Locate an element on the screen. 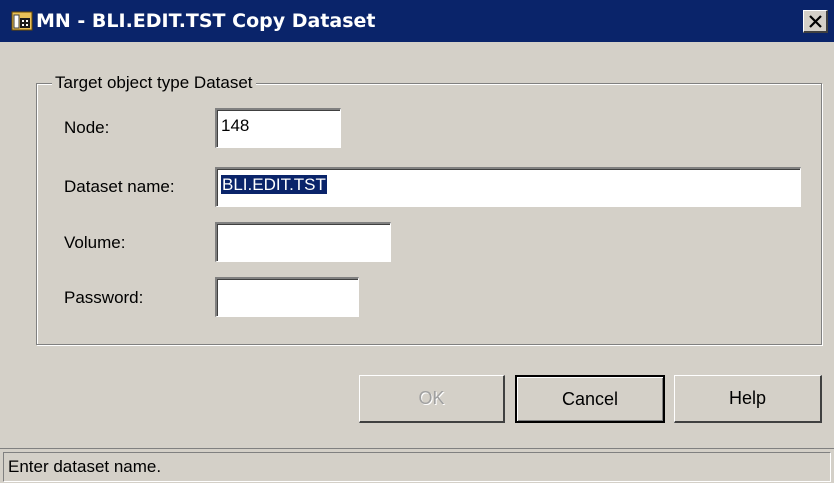  title-bar: MN - BLI.EDIT.TST Copy Dataset is located at coordinates (417, 21).